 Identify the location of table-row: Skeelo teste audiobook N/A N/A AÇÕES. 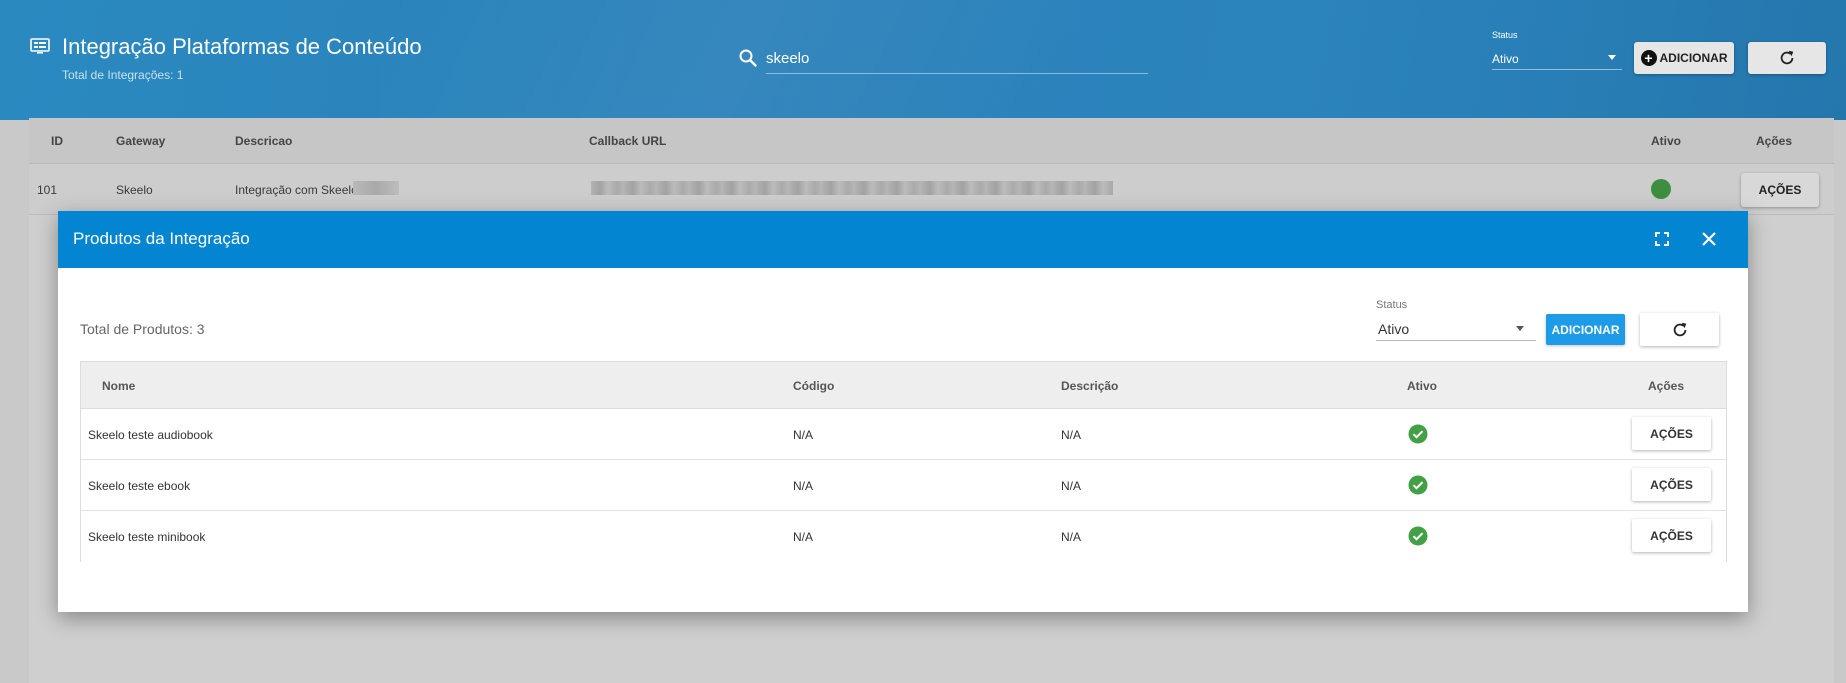
(903, 434).